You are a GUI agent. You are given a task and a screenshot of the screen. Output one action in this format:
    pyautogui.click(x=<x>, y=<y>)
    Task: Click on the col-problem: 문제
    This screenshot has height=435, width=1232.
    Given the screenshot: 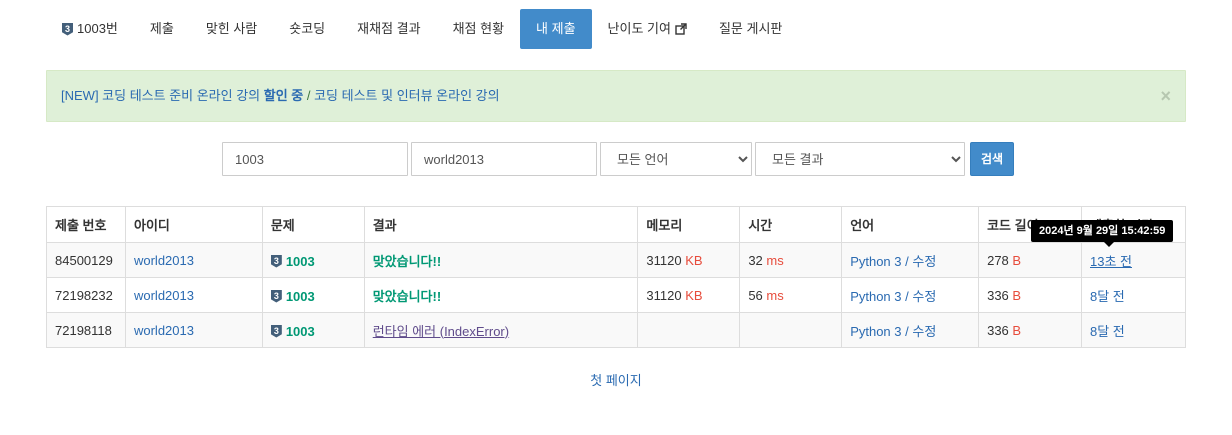 What is the action you would take?
    pyautogui.click(x=313, y=224)
    